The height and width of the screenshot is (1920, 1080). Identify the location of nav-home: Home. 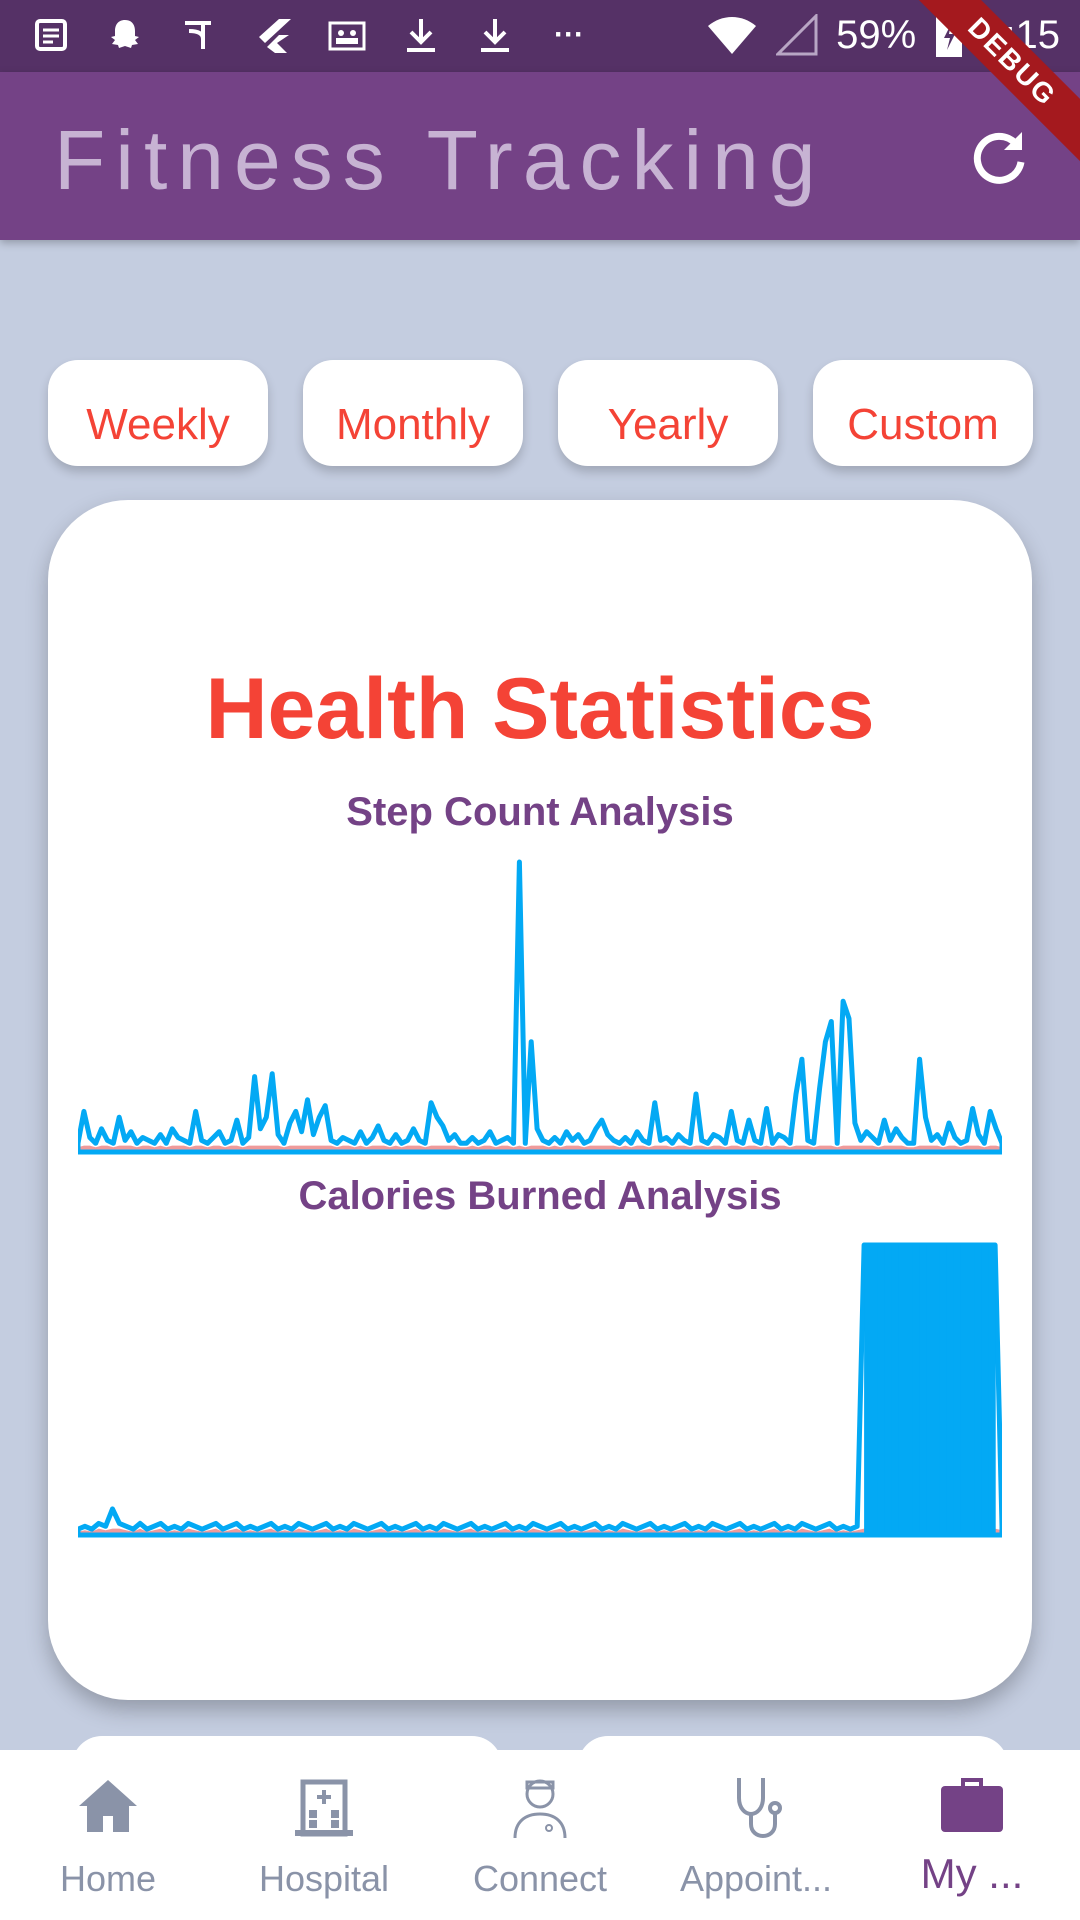
(108, 1835).